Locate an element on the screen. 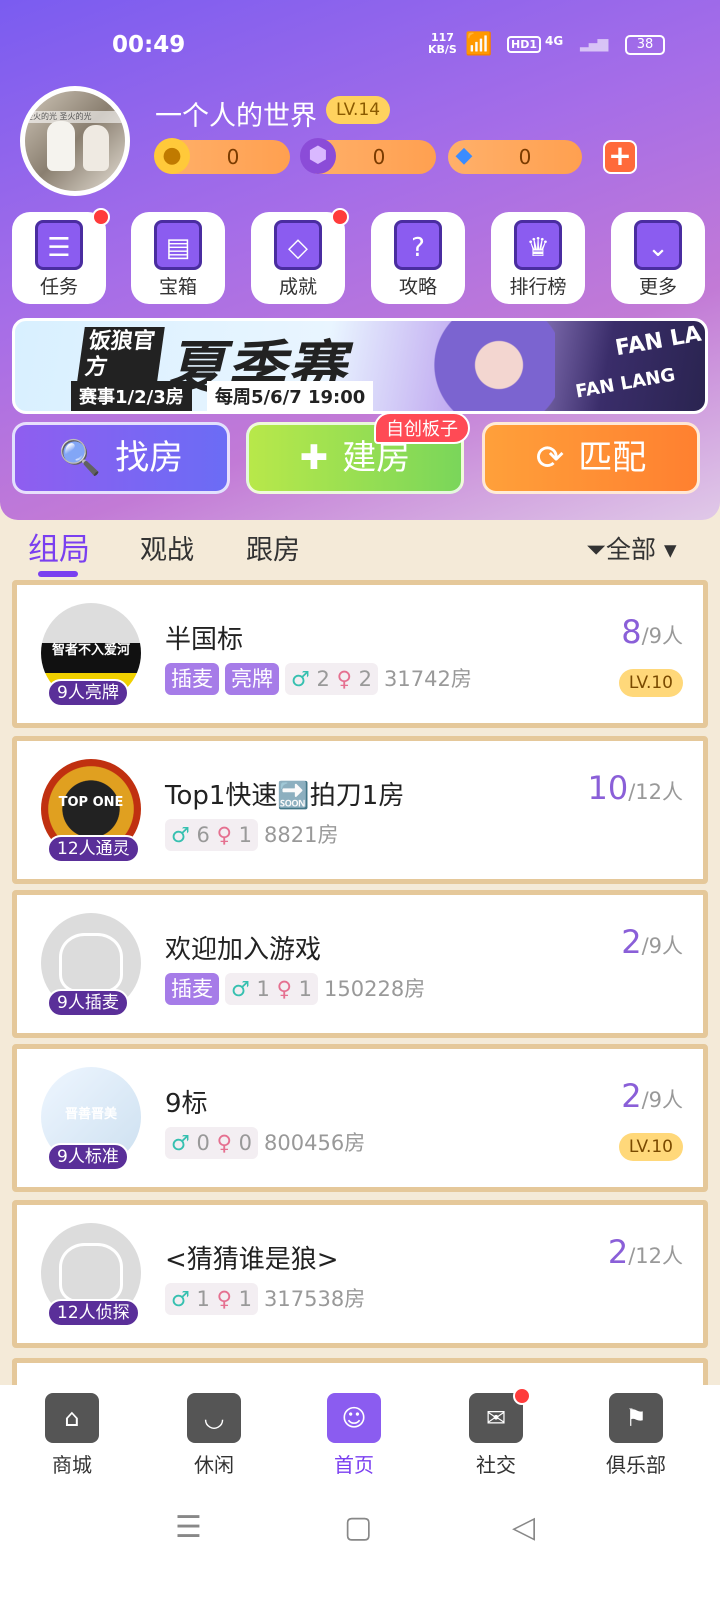 The image size is (720, 1600). purple-gem-icon: ⬢ is located at coordinates (318, 156).